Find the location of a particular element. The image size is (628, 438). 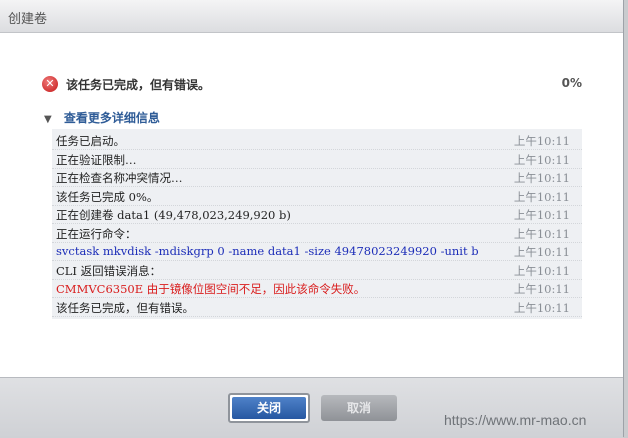

log-row: CMMVC6350E 由于镜像位图空间不足，因此该命令失败。 上午10:11 is located at coordinates (317, 288).